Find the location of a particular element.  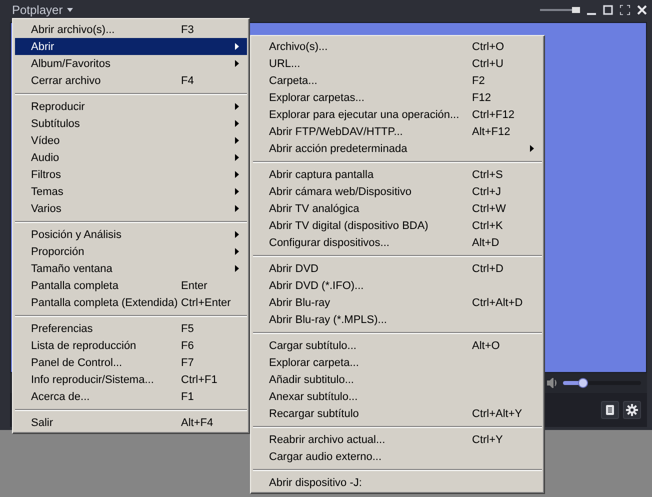

shortcut-label: Ctrl+K is located at coordinates (488, 226).